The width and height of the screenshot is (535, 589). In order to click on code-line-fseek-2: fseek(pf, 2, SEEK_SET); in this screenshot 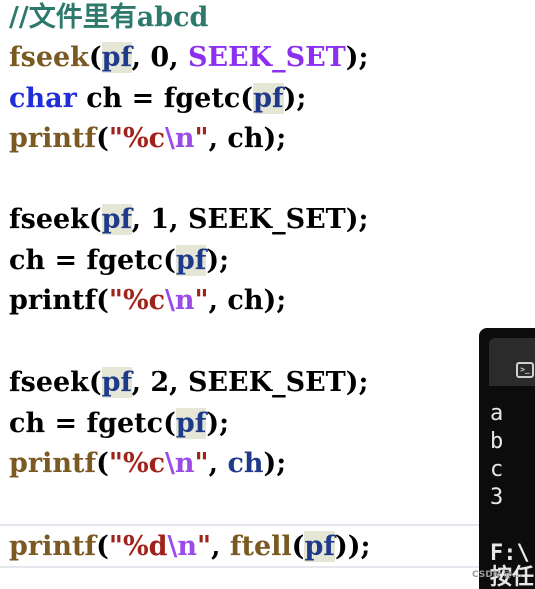, I will do `click(189, 383)`.